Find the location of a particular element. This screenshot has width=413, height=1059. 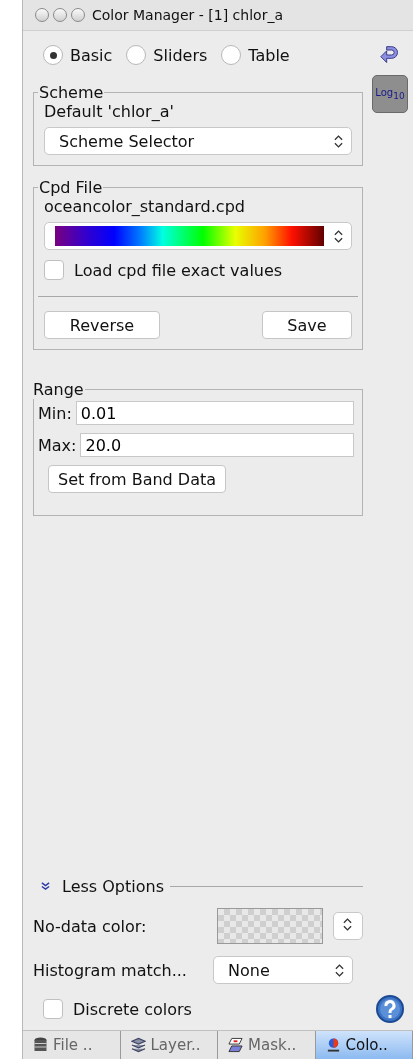

less-options-toggle: Less Options is located at coordinates (102, 886).